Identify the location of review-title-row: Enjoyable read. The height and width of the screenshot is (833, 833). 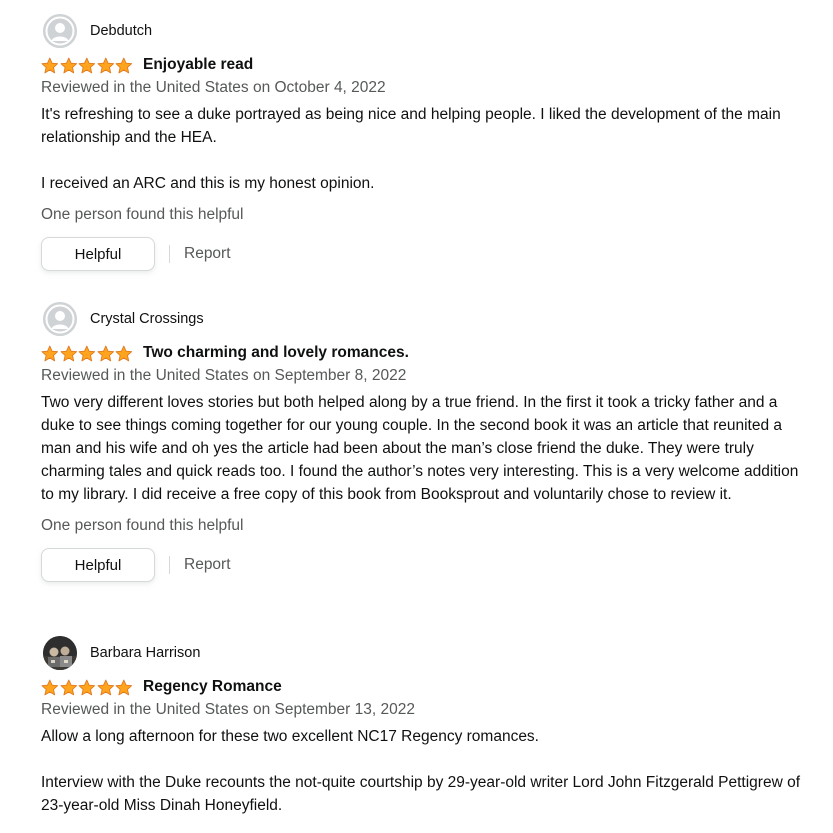
(421, 65).